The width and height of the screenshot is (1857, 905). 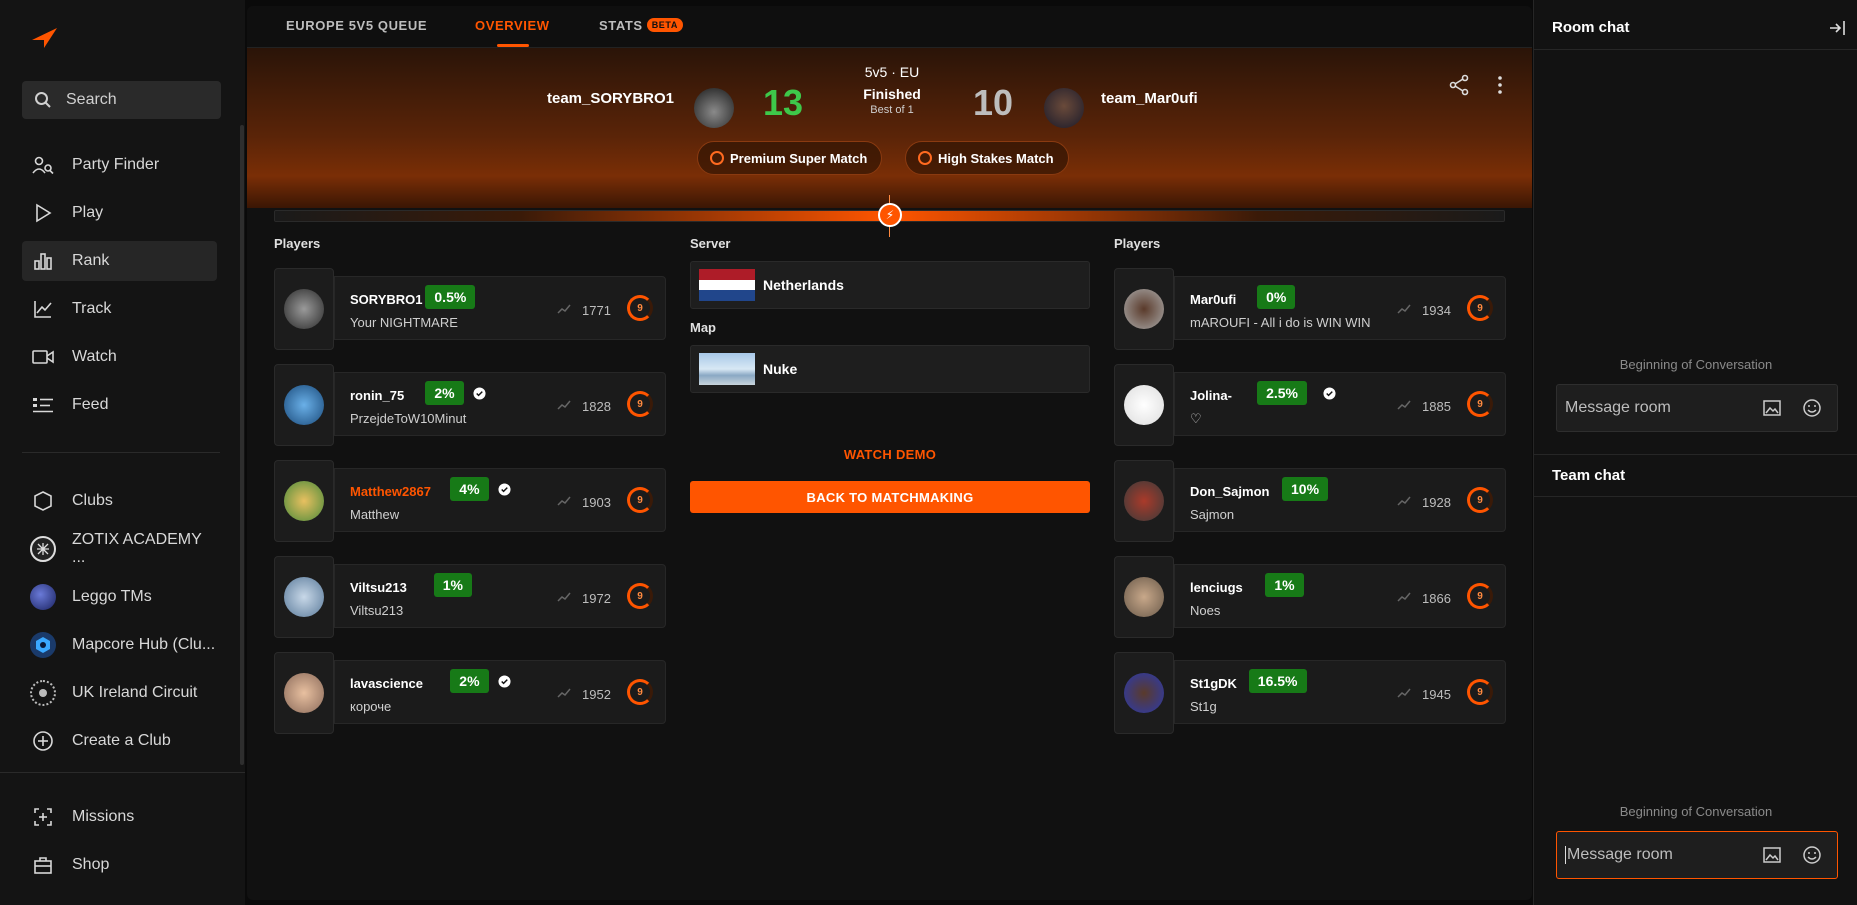 I want to click on player-elo: 1952, so click(x=596, y=694).